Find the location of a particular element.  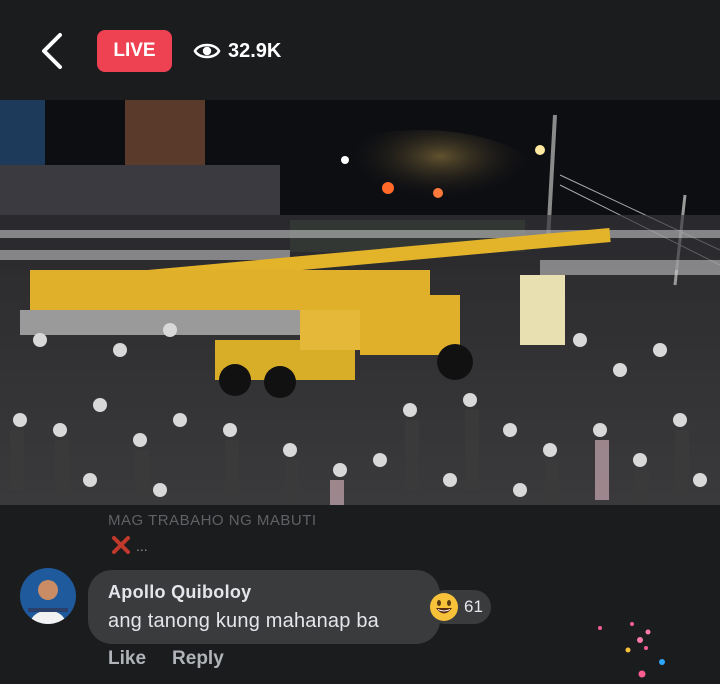

previous-comment-text: MAG TRABAHO NG MABUTI is located at coordinates (212, 520).